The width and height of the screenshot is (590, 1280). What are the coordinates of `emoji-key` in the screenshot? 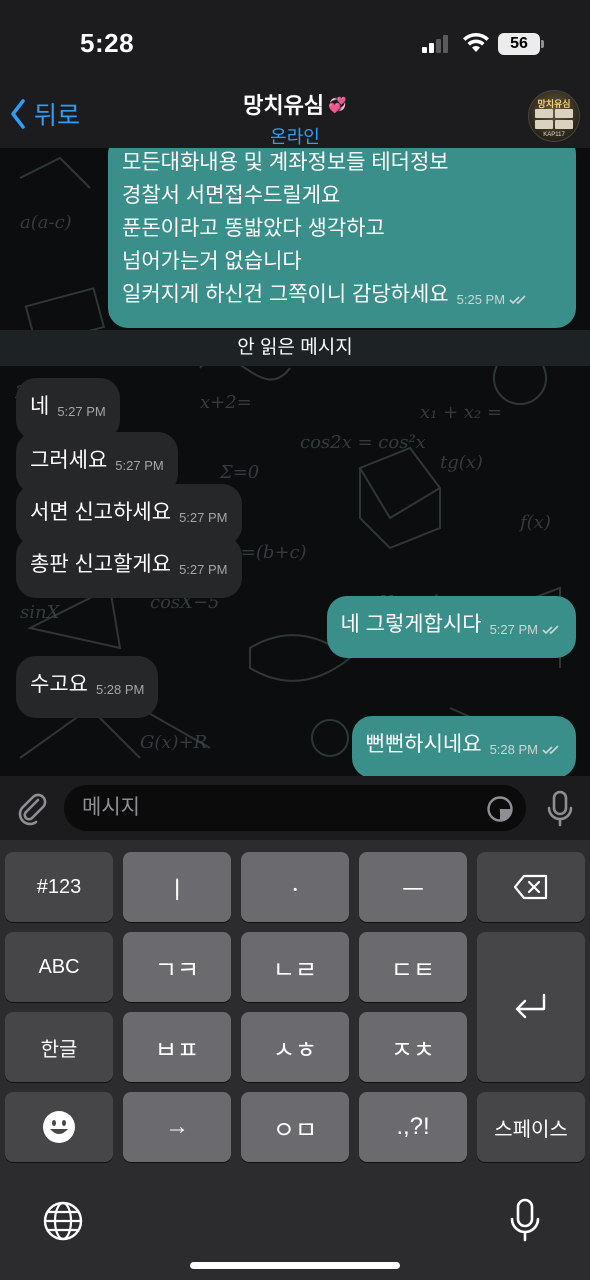 It's located at (59, 1127).